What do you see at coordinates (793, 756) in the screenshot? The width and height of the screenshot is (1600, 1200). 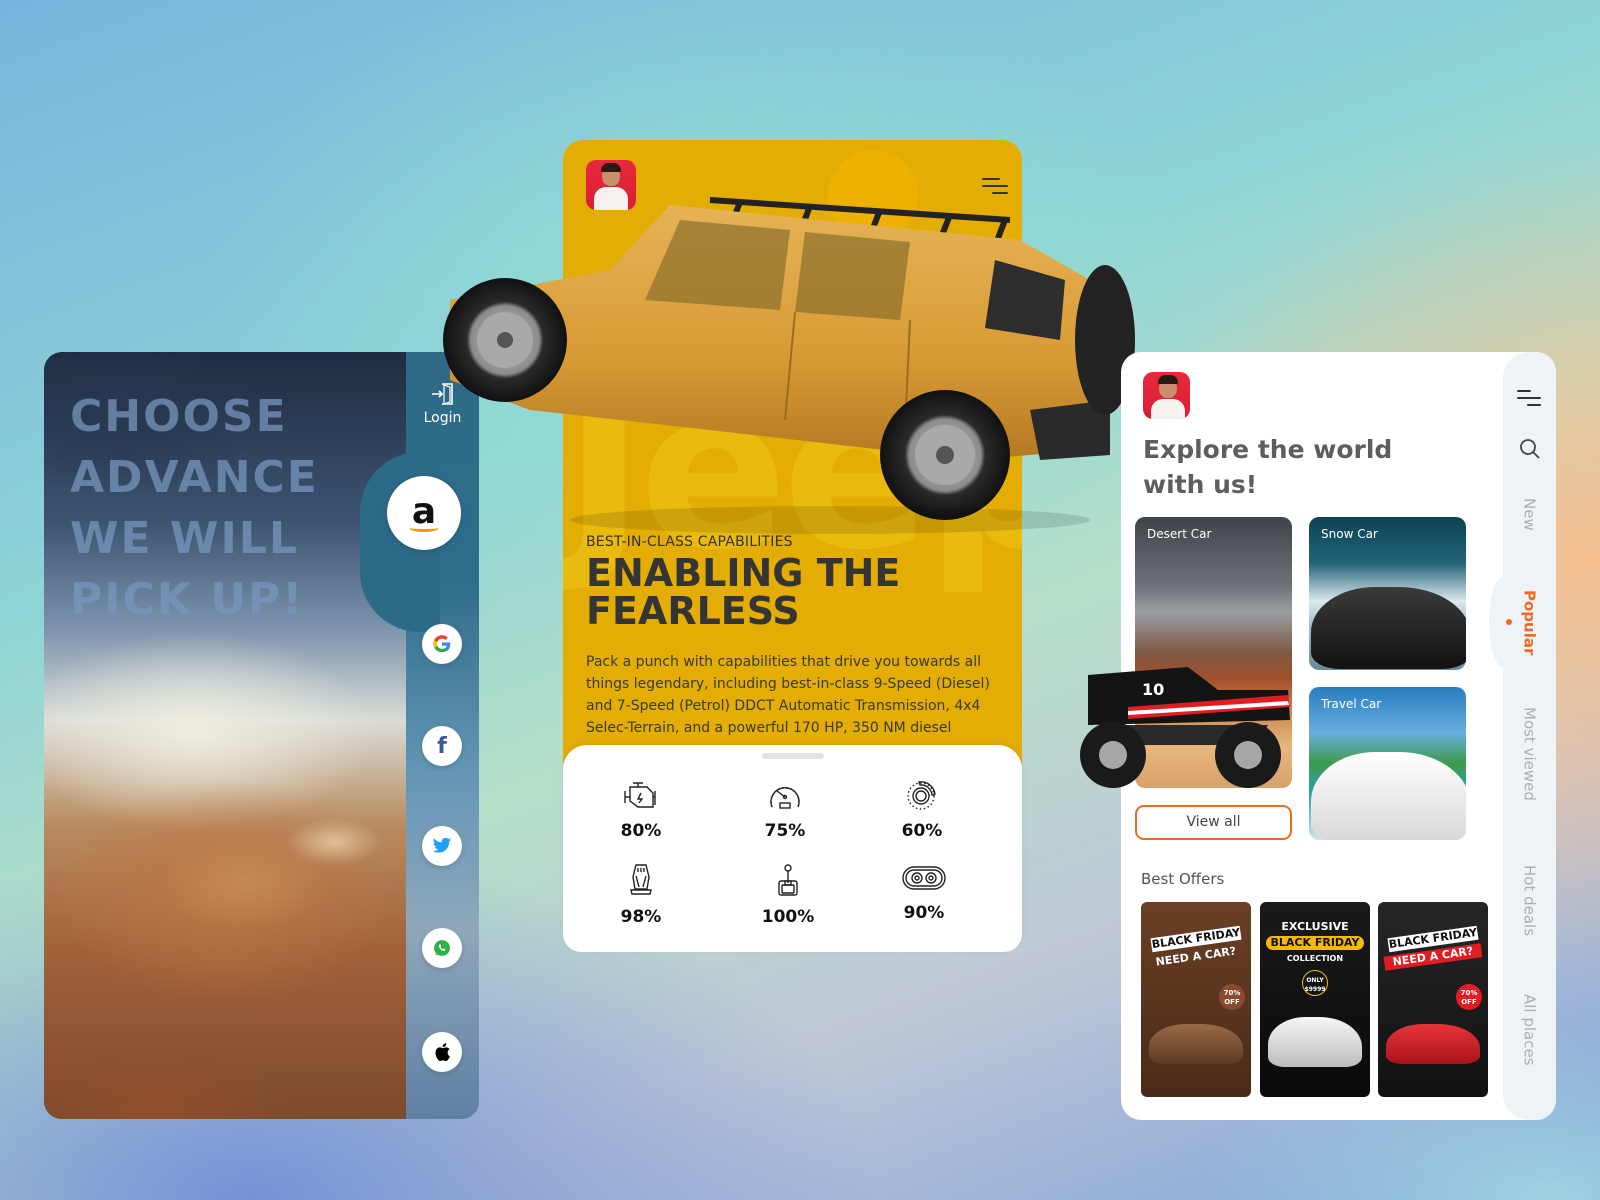 I see `drag-handle` at bounding box center [793, 756].